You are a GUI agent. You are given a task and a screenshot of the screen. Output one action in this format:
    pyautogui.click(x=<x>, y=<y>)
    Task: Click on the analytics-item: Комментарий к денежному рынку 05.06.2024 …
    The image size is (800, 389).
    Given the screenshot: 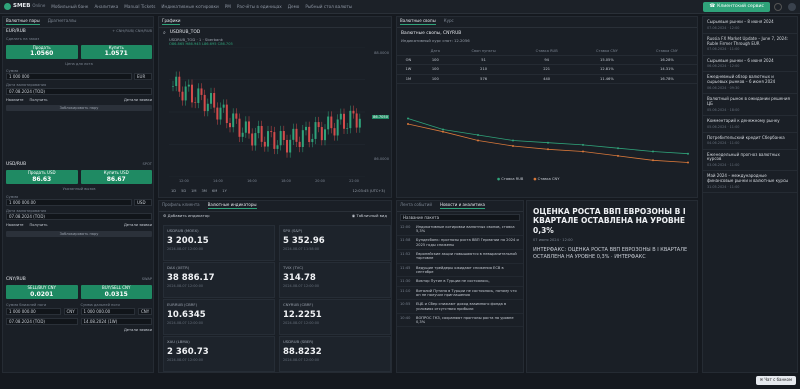 What is the action you would take?
    pyautogui.click(x=750, y=124)
    